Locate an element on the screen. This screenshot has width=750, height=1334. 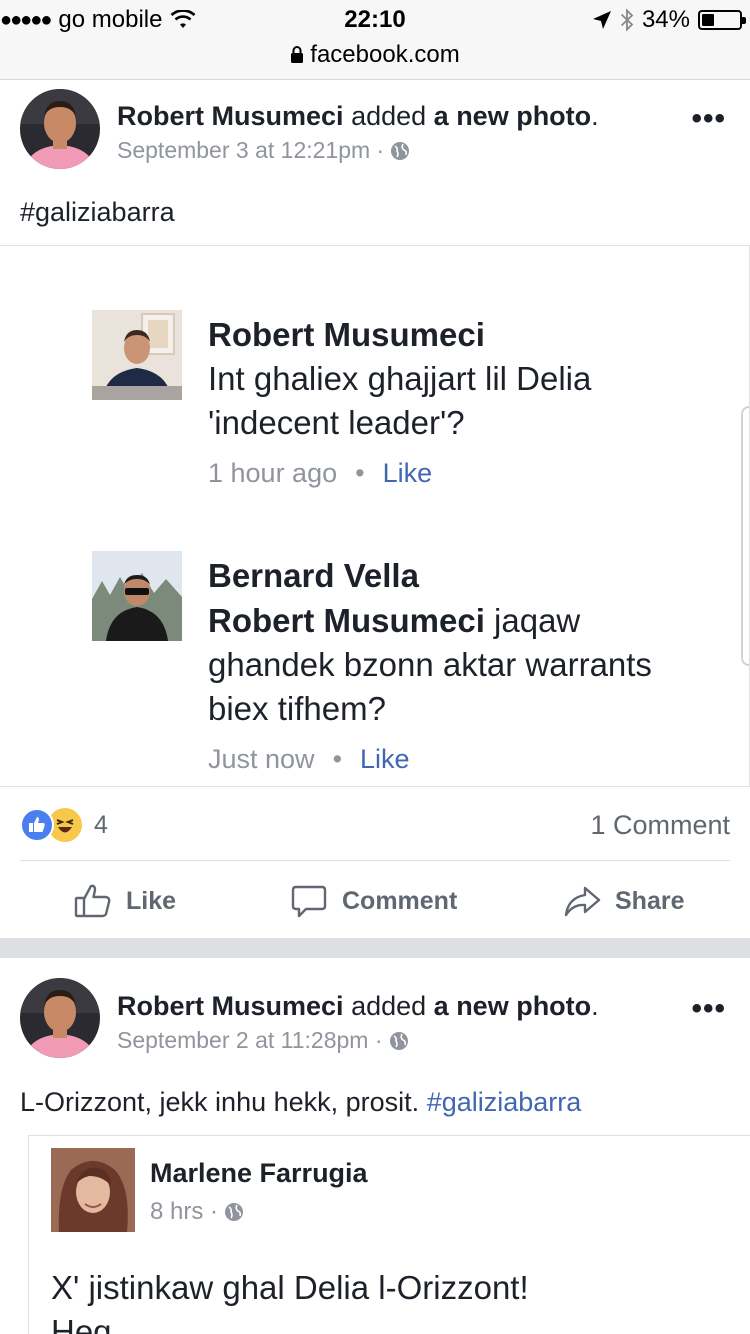
share-button: Share is located at coordinates (623, 901).